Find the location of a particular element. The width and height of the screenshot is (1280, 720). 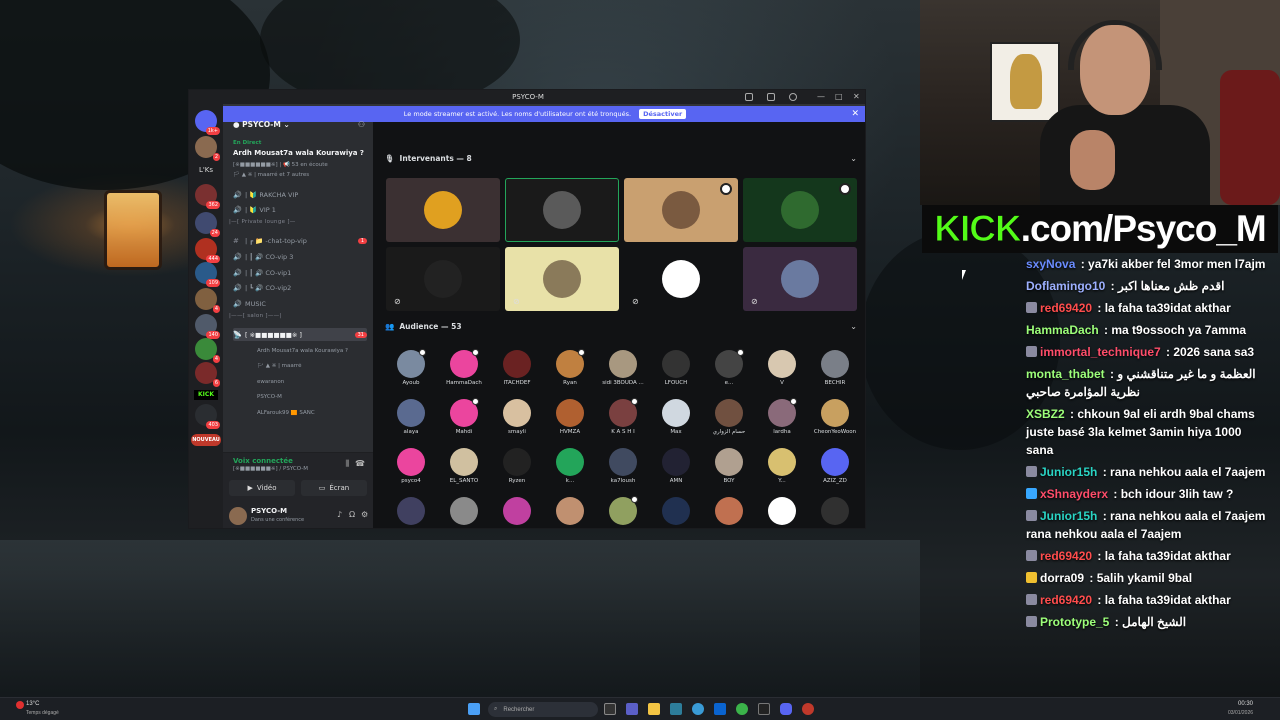

noise-icon: ⫼ is located at coordinates (347, 464).